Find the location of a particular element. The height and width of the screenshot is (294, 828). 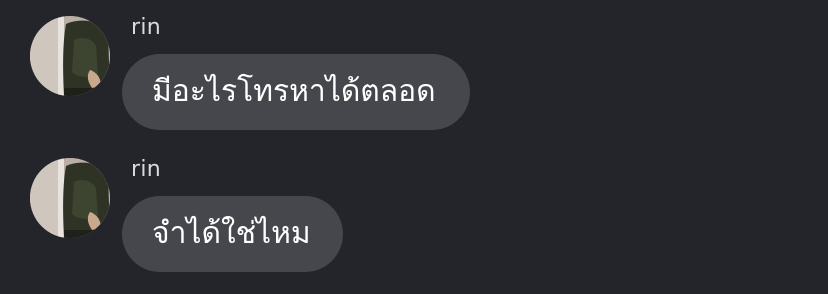

message-bubble: มีอะไรโทรหาได้ตลอด is located at coordinates (296, 92).